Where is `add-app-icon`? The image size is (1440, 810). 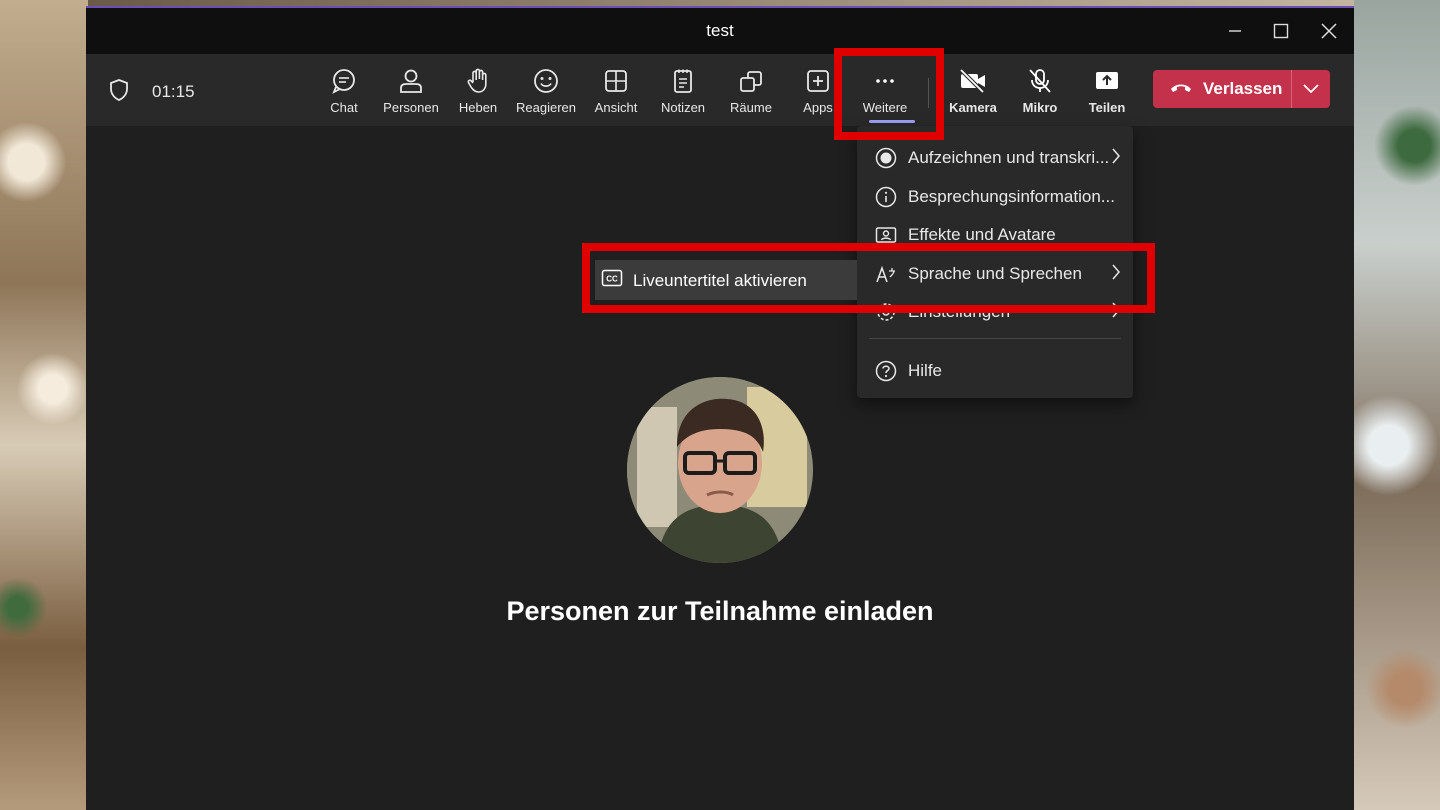 add-app-icon is located at coordinates (818, 81).